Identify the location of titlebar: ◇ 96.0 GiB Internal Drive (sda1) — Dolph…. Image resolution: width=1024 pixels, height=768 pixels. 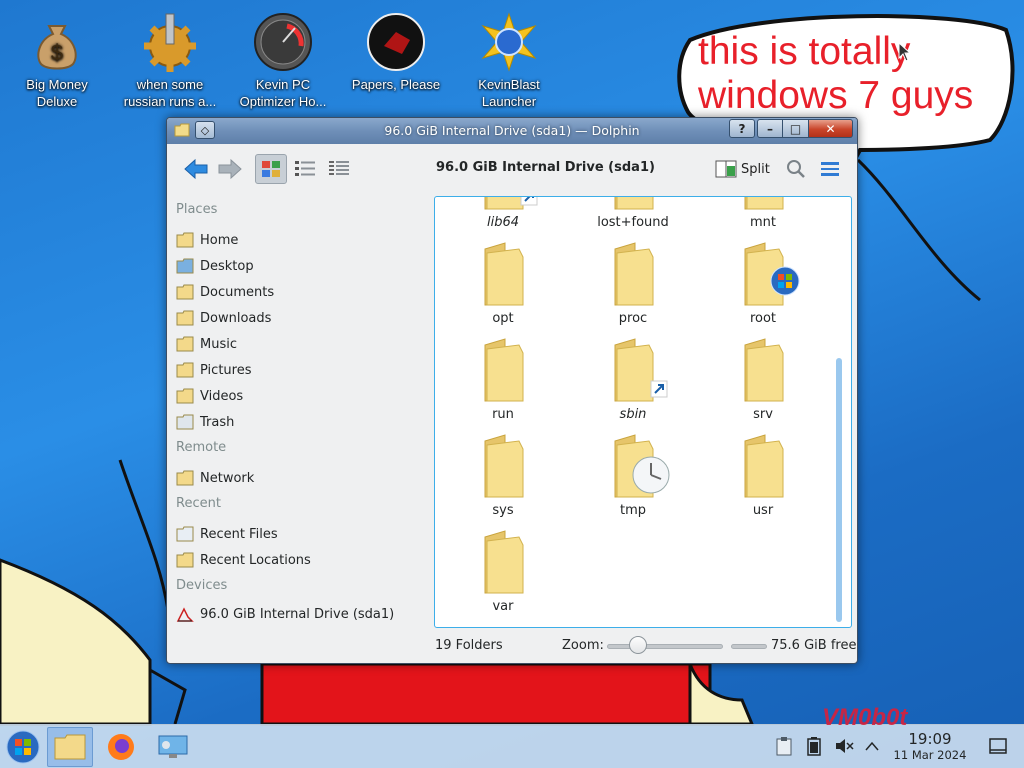
(512, 131).